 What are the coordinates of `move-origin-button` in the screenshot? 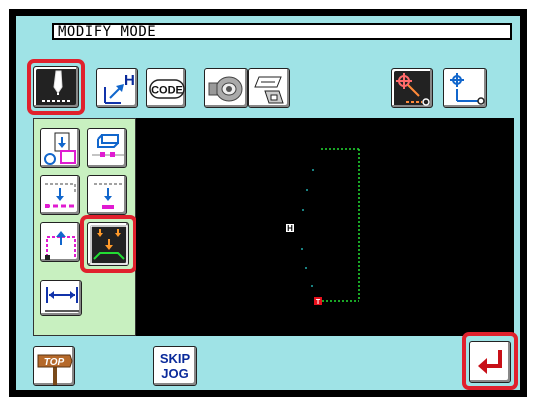 It's located at (465, 88).